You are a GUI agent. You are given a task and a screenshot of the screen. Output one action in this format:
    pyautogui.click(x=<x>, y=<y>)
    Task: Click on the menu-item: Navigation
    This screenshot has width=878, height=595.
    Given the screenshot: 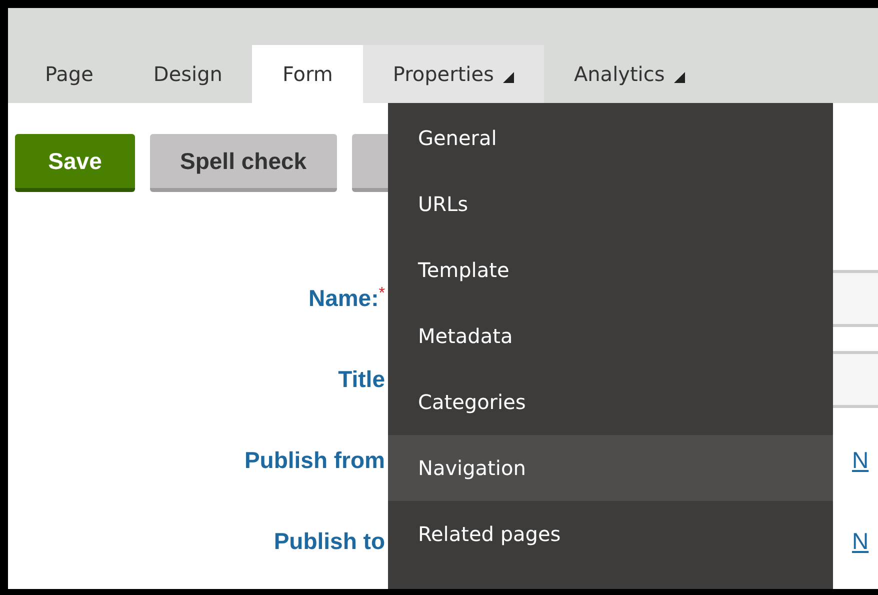 What is the action you would take?
    pyautogui.click(x=610, y=468)
    